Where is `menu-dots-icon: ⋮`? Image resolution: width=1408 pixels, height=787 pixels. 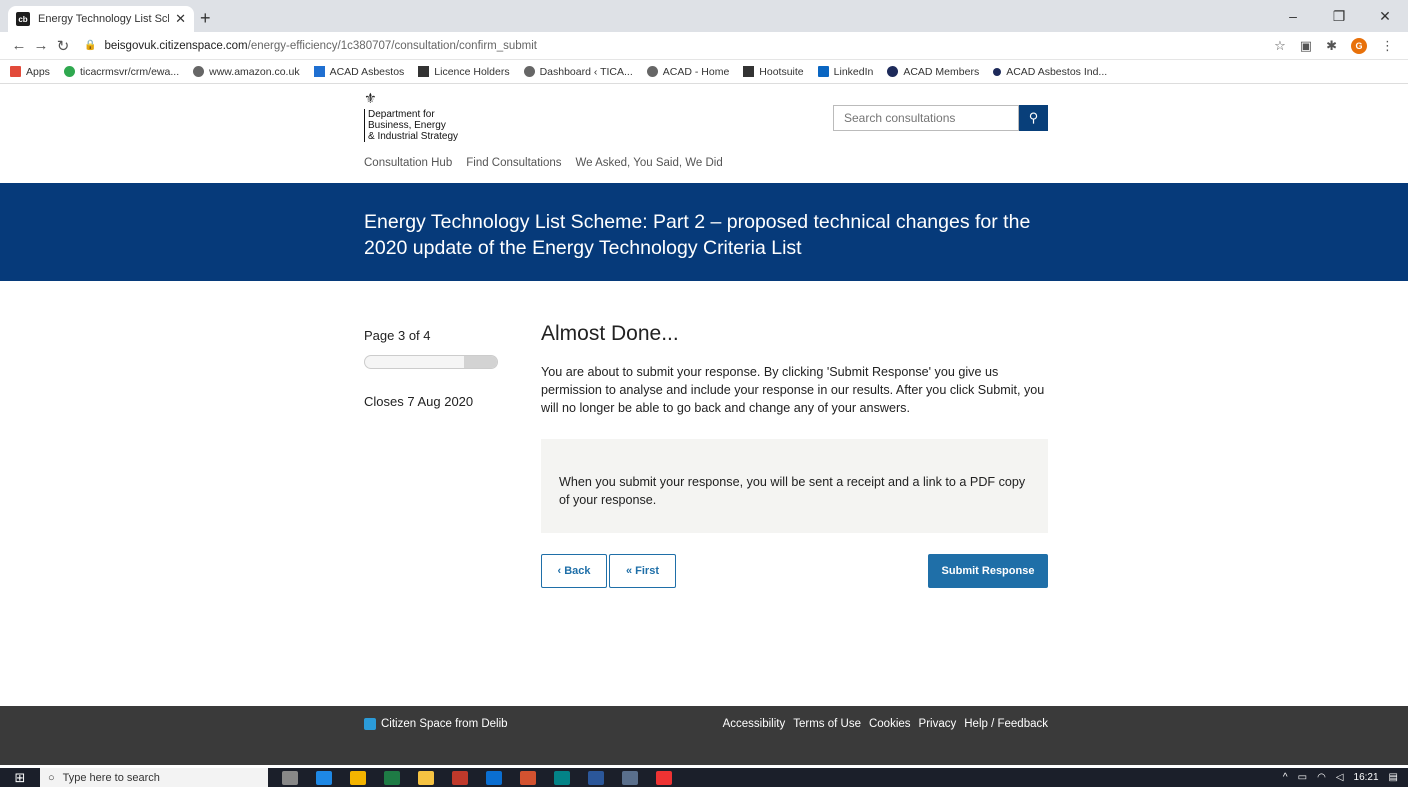
menu-dots-icon: ⋮ is located at coordinates (1387, 46).